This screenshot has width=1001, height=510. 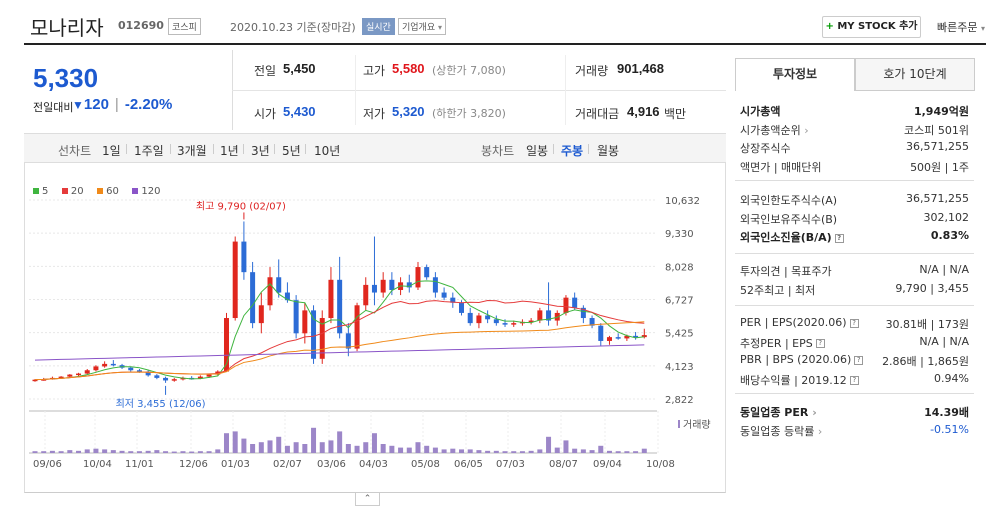 What do you see at coordinates (260, 150) in the screenshot?
I see `tab-period-3y: 3년` at bounding box center [260, 150].